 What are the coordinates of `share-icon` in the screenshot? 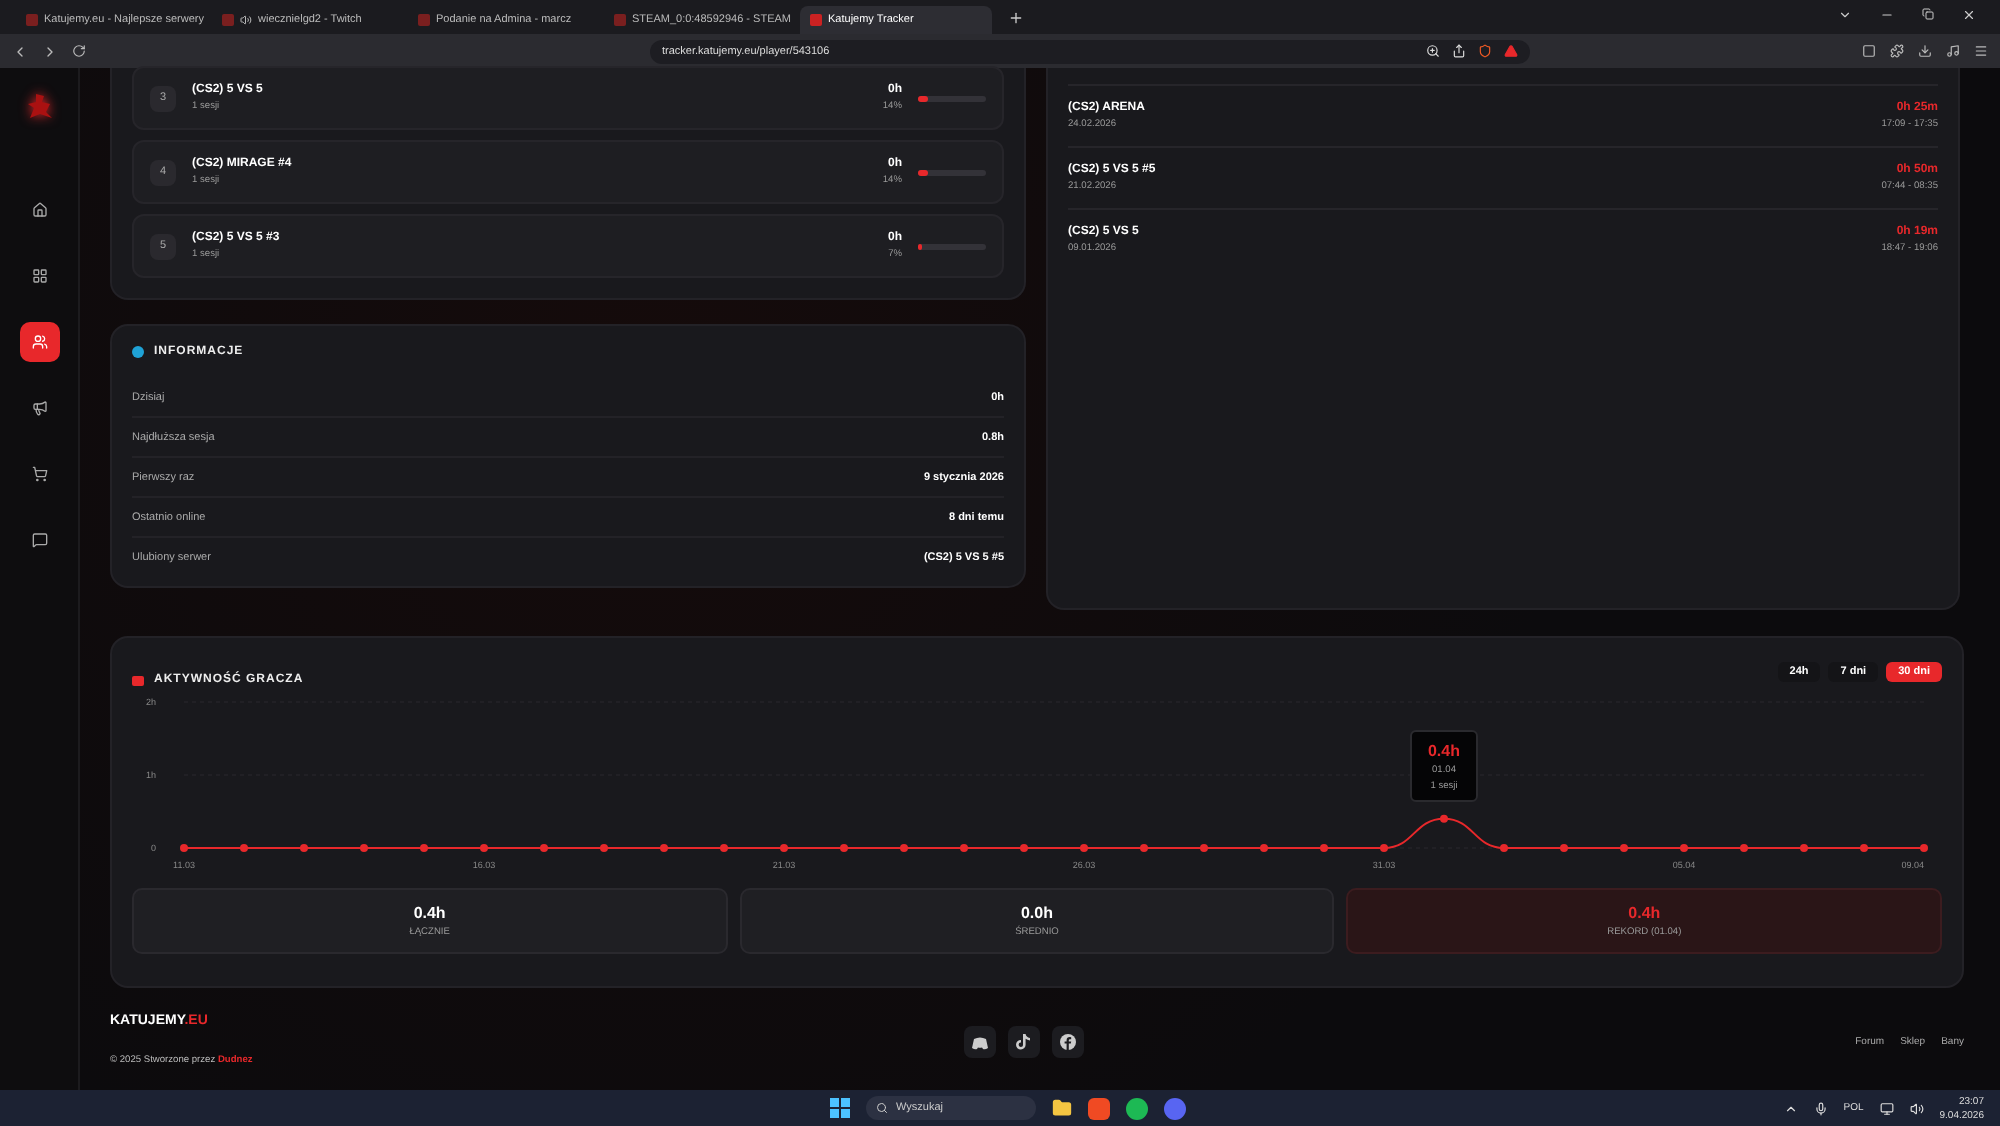 It's located at (1459, 51).